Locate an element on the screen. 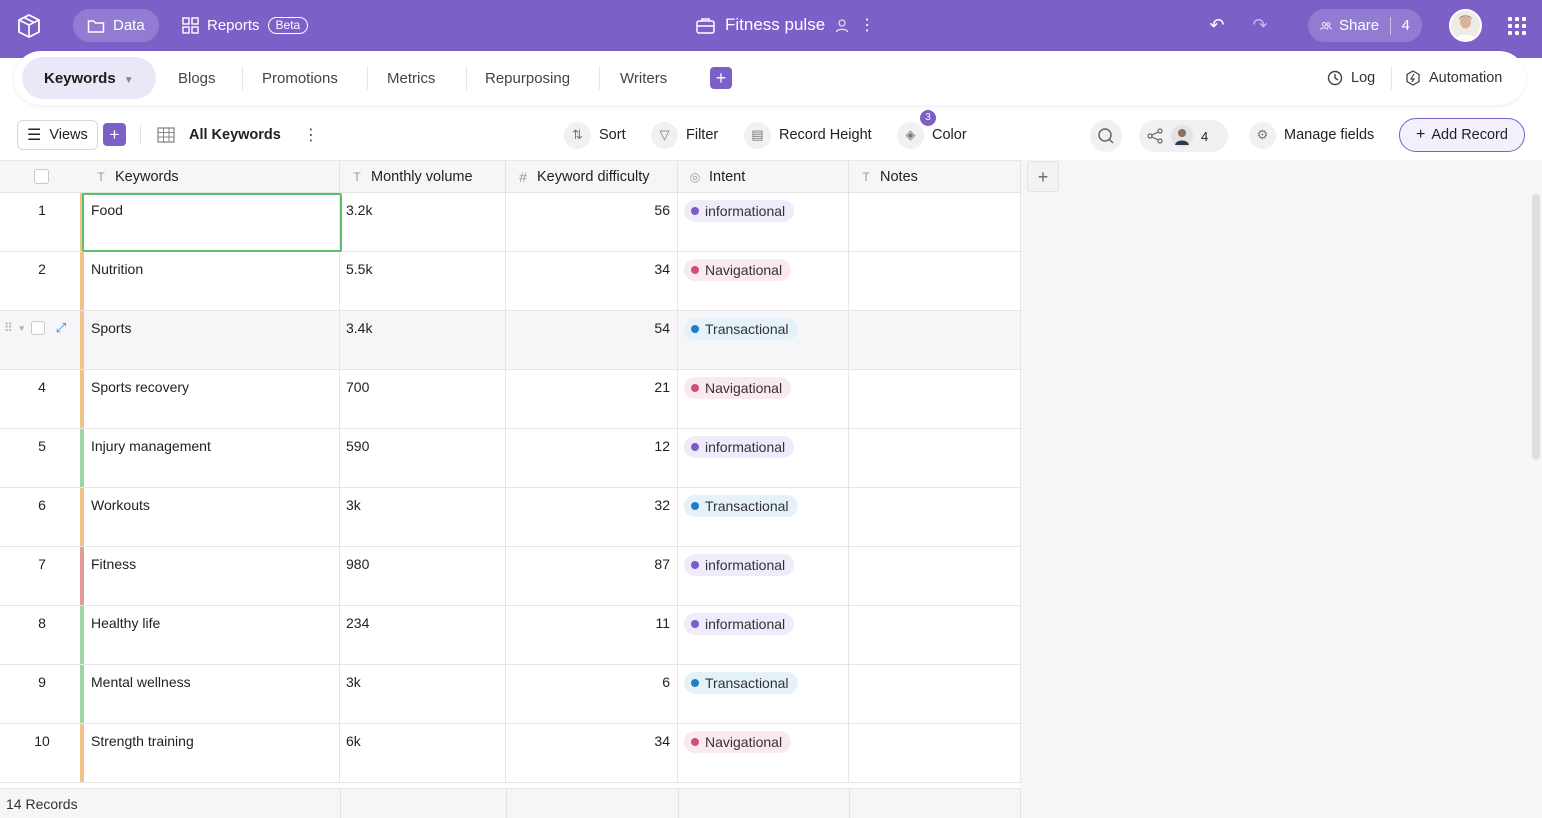 The width and height of the screenshot is (1542, 818). table-row: 8 Healthy life 234 11 informational is located at coordinates (510, 635).